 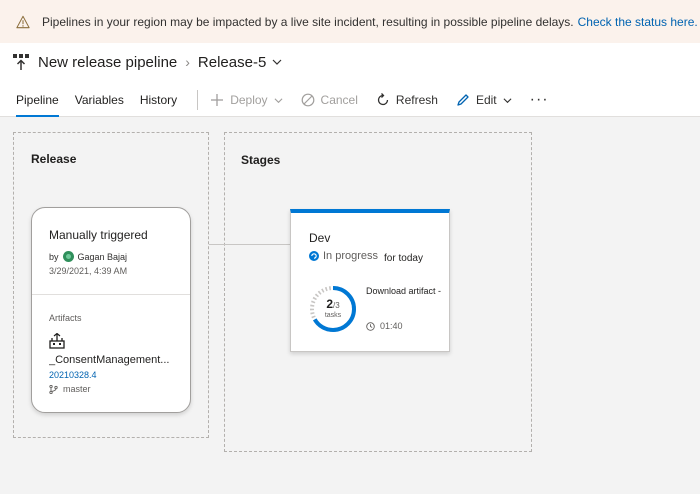 I want to click on artifacts-label: Artifacts, so click(x=65, y=318).